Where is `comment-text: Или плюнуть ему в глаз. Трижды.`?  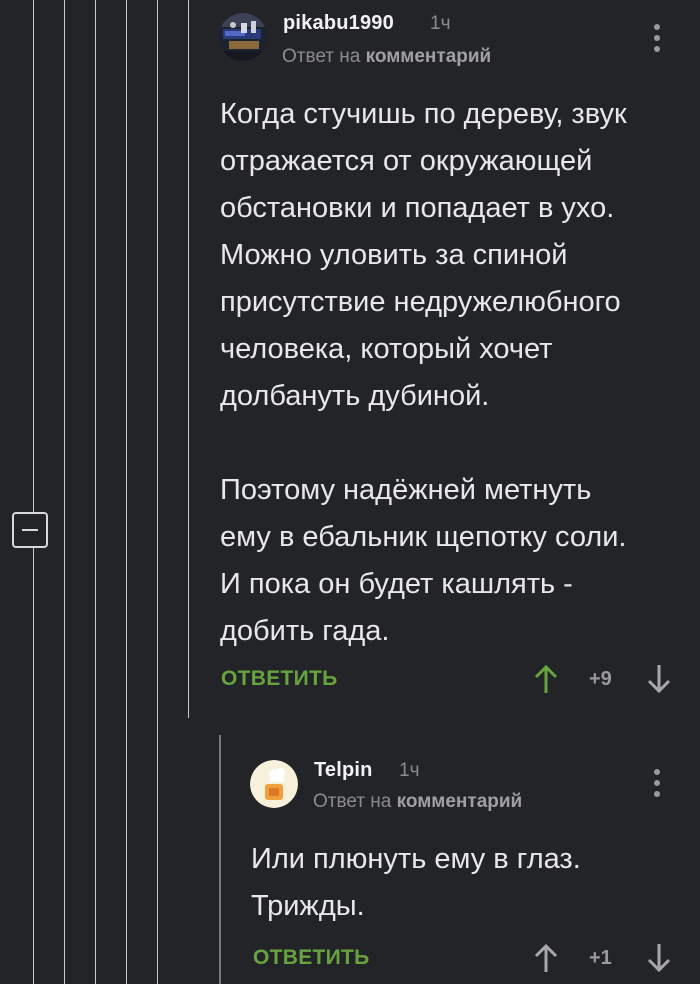
comment-text: Или плюнуть ему в глаз. Трижды. is located at coordinates (416, 882).